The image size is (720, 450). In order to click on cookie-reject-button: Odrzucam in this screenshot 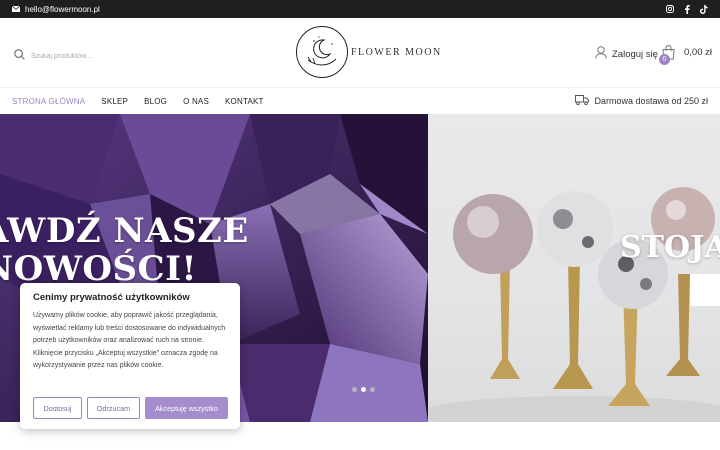, I will do `click(113, 408)`.